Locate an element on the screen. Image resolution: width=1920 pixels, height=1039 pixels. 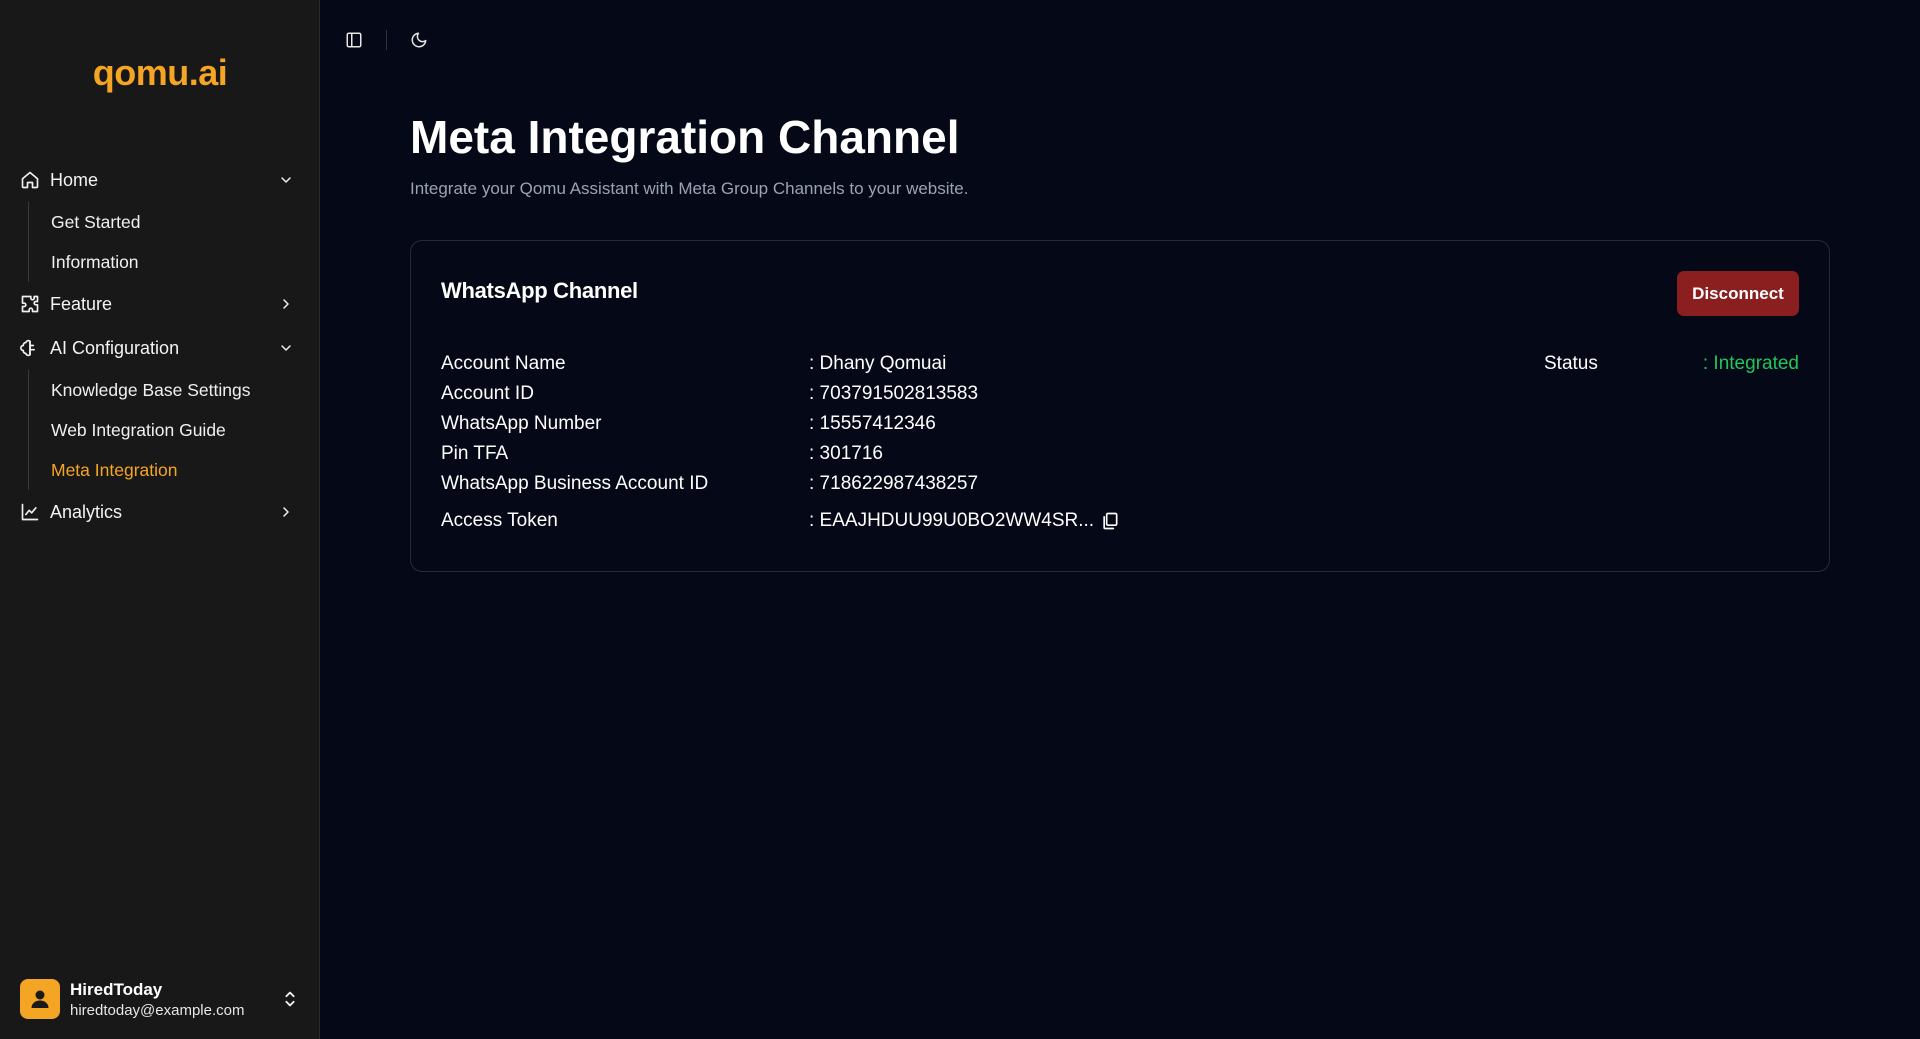
card-title: WhatsApp Channel is located at coordinates (539, 290).